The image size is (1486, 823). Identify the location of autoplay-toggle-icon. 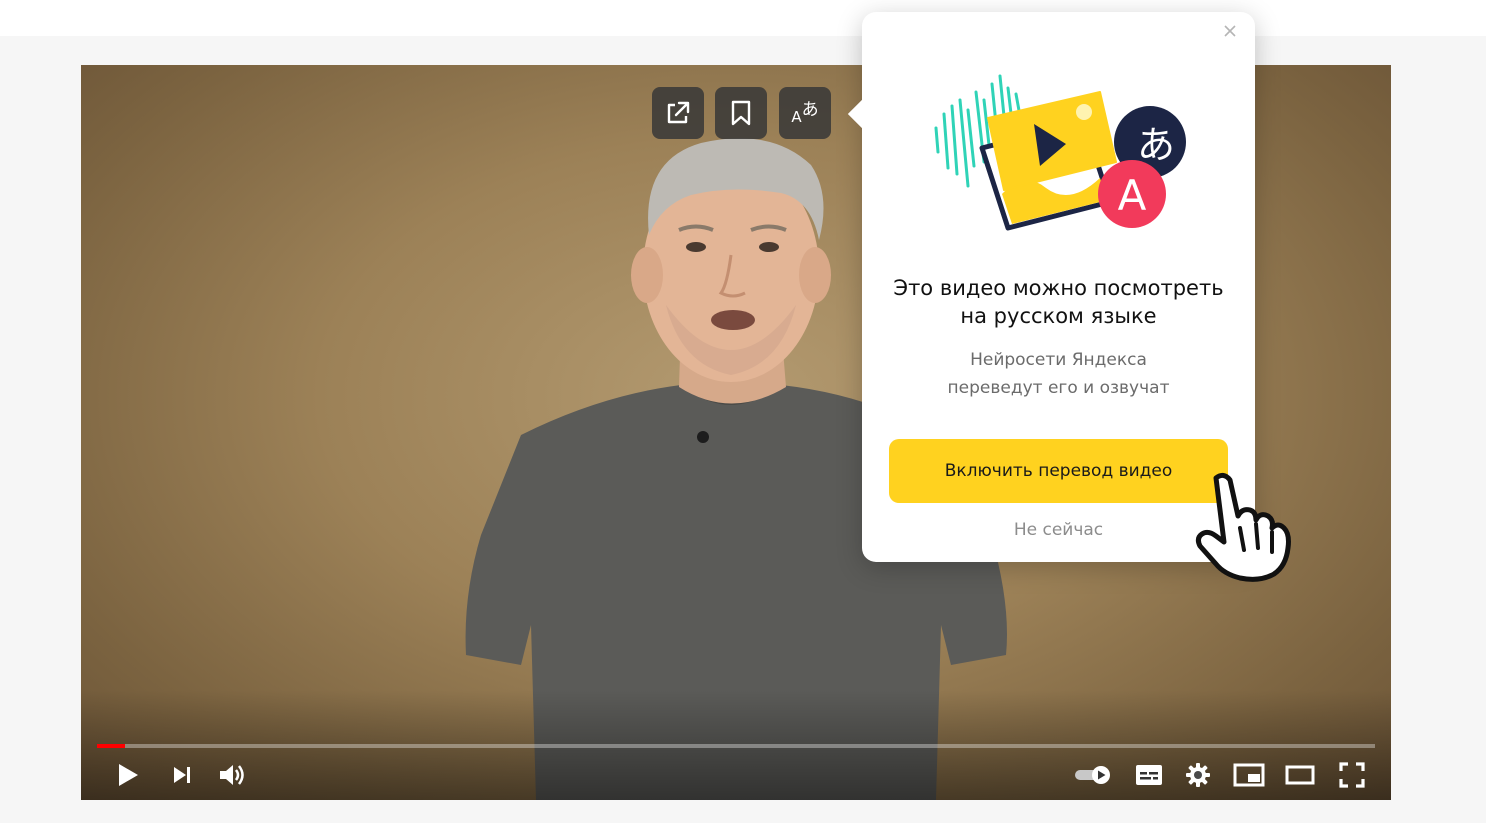
(1092, 775).